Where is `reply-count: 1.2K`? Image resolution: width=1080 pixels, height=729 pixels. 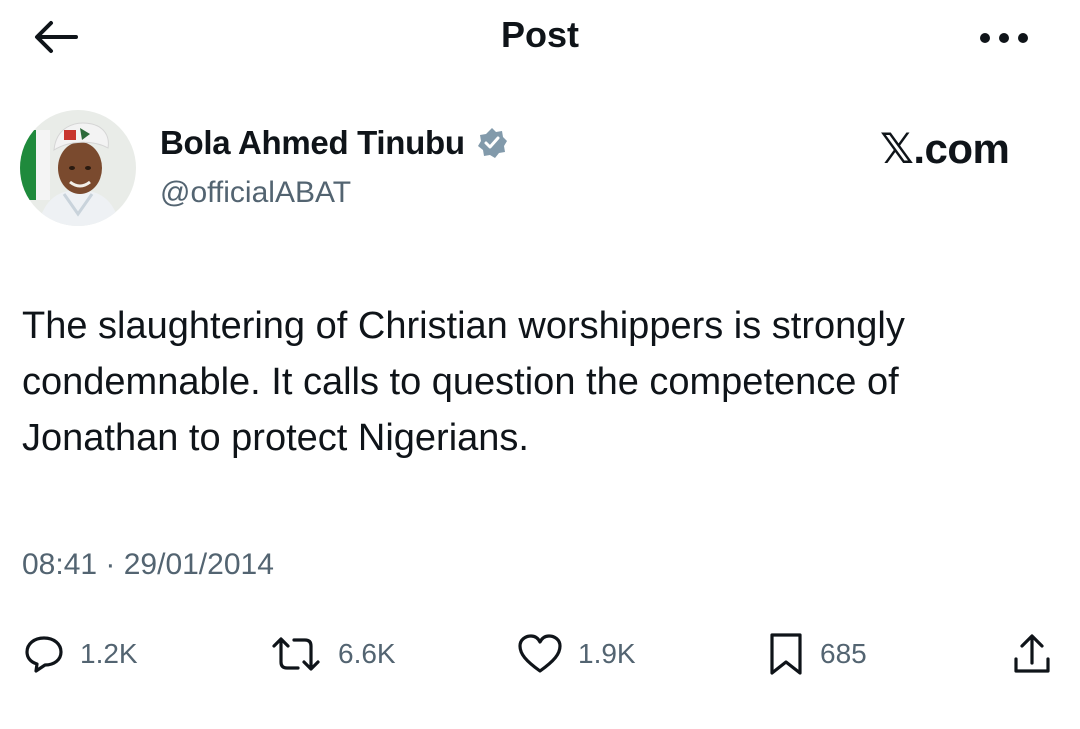
reply-count: 1.2K is located at coordinates (109, 653).